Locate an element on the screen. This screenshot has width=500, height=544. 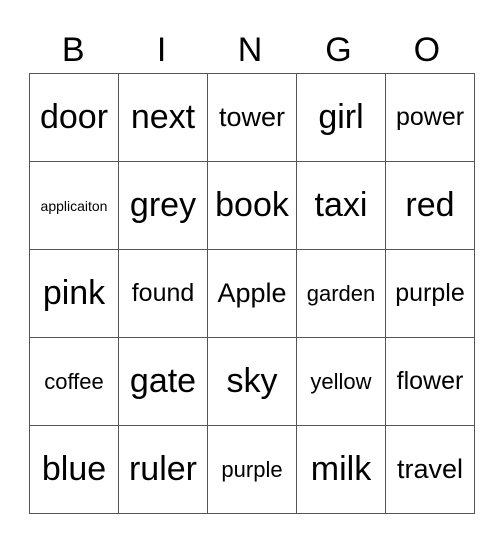
bingo-cell: pink is located at coordinates (74, 293).